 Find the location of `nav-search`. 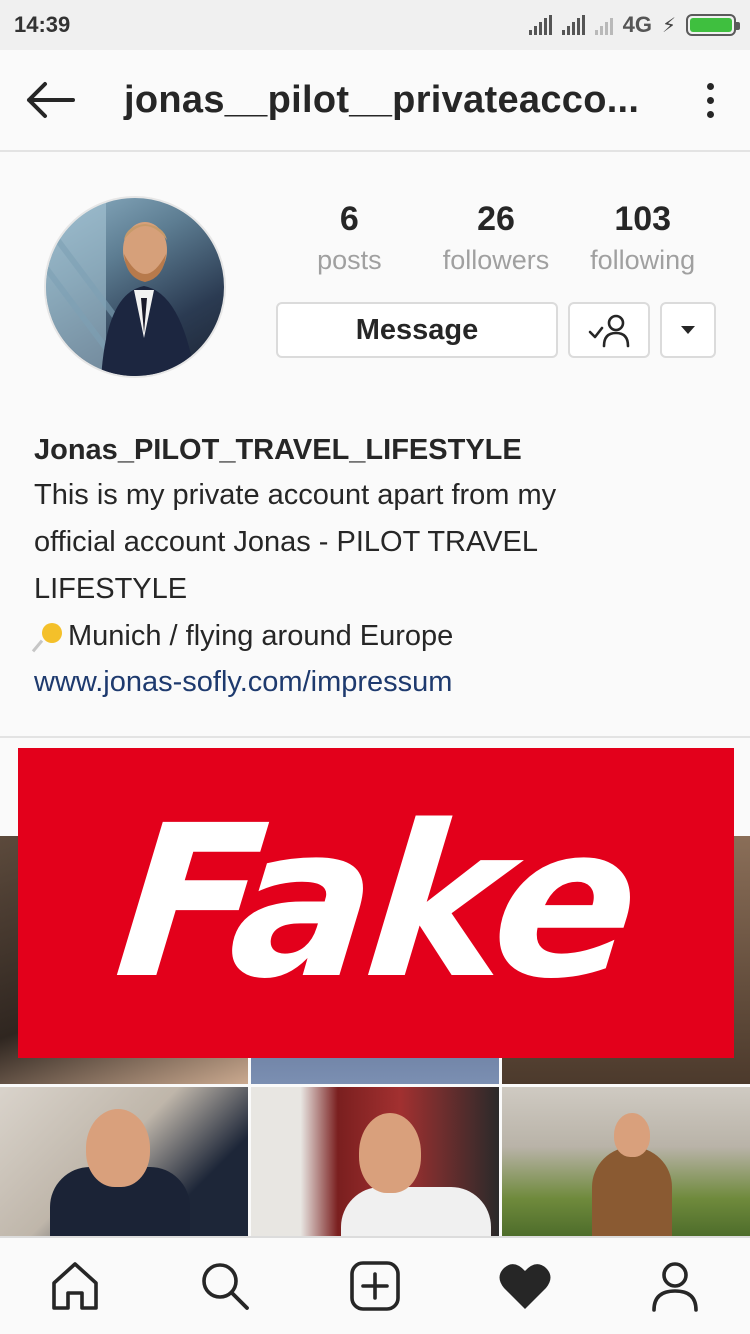

nav-search is located at coordinates (225, 1286).